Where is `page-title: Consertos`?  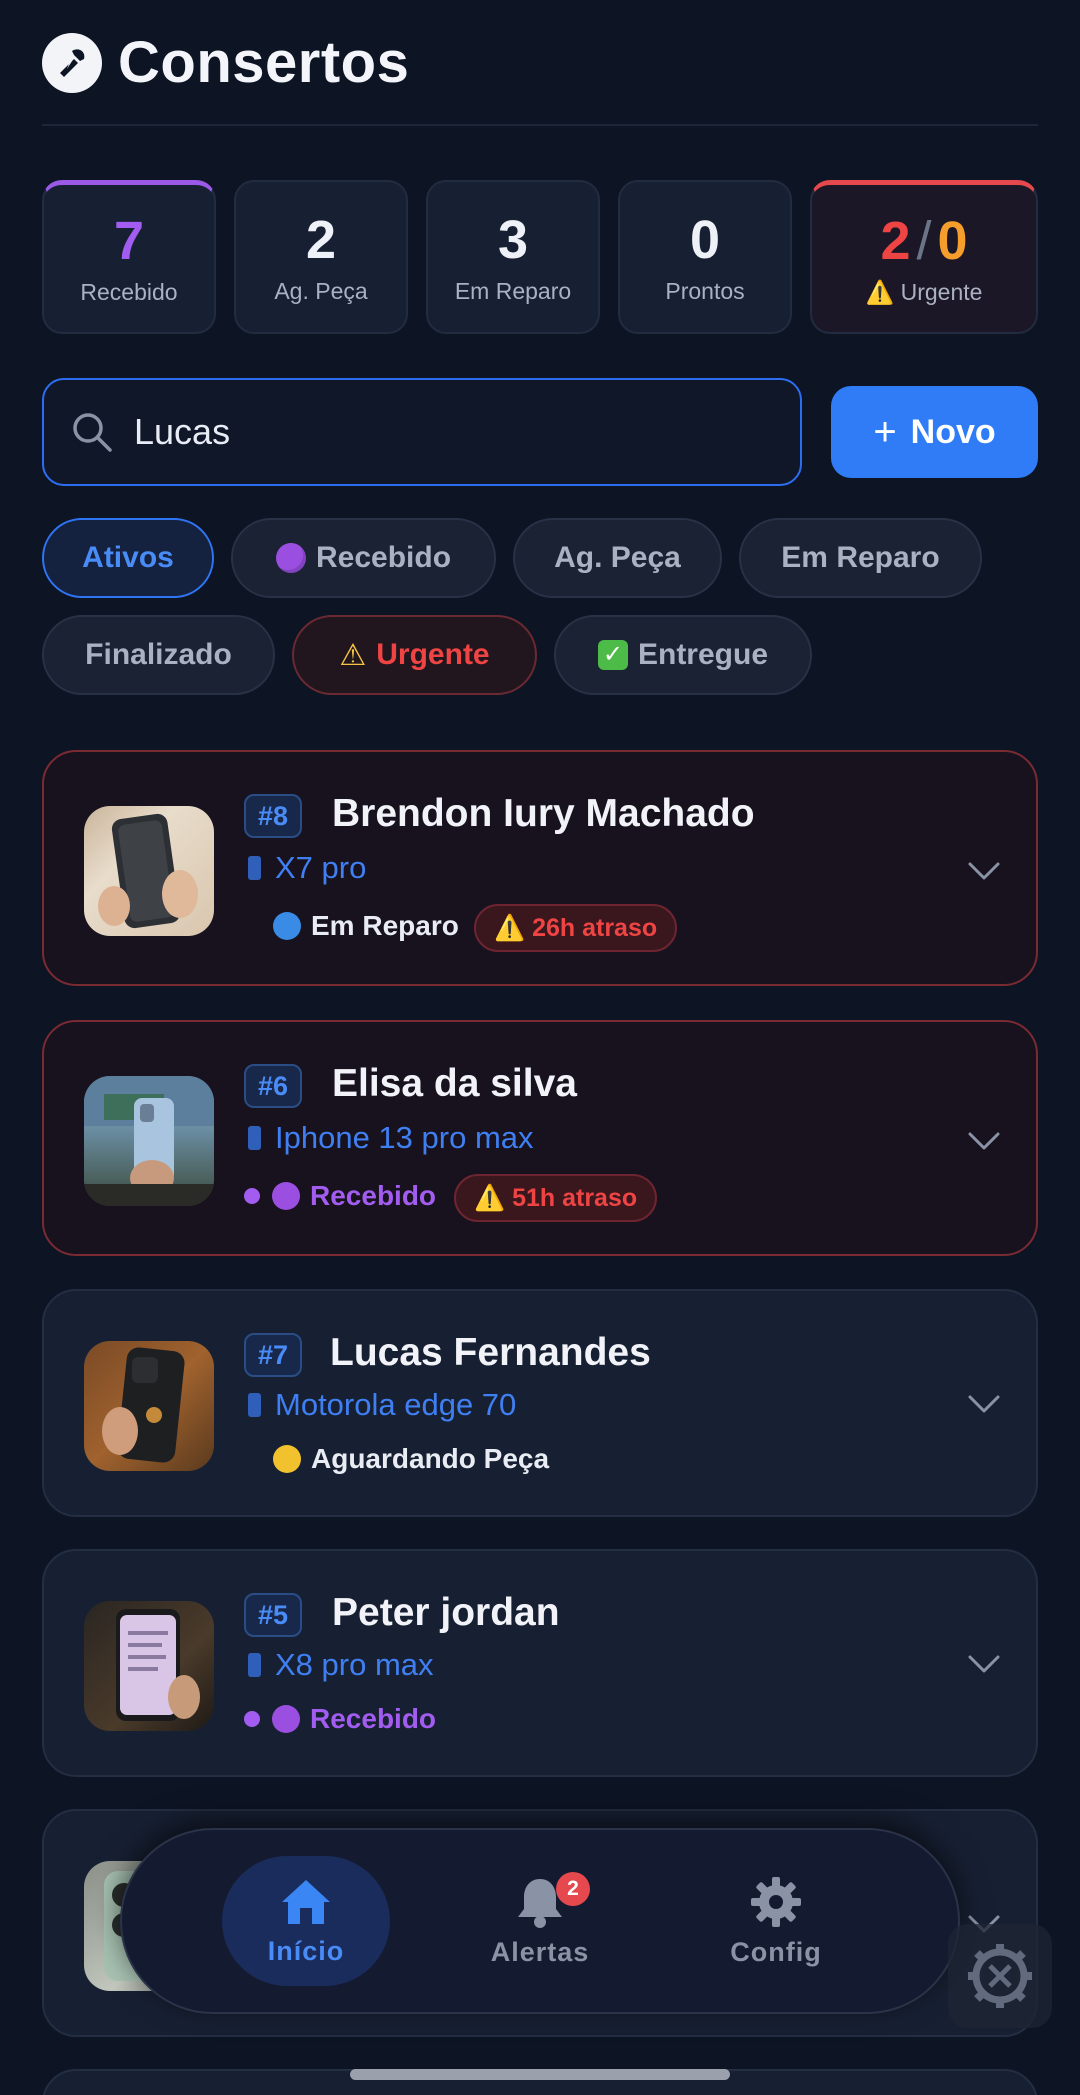 page-title: Consertos is located at coordinates (264, 62).